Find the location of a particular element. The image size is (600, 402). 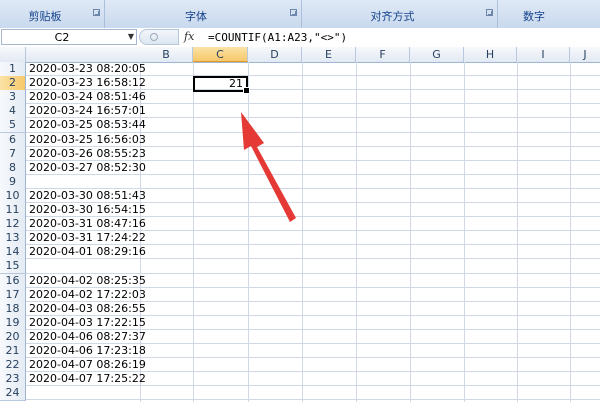

cell-a: 2020-03-30 16:54:15 is located at coordinates (87, 209).